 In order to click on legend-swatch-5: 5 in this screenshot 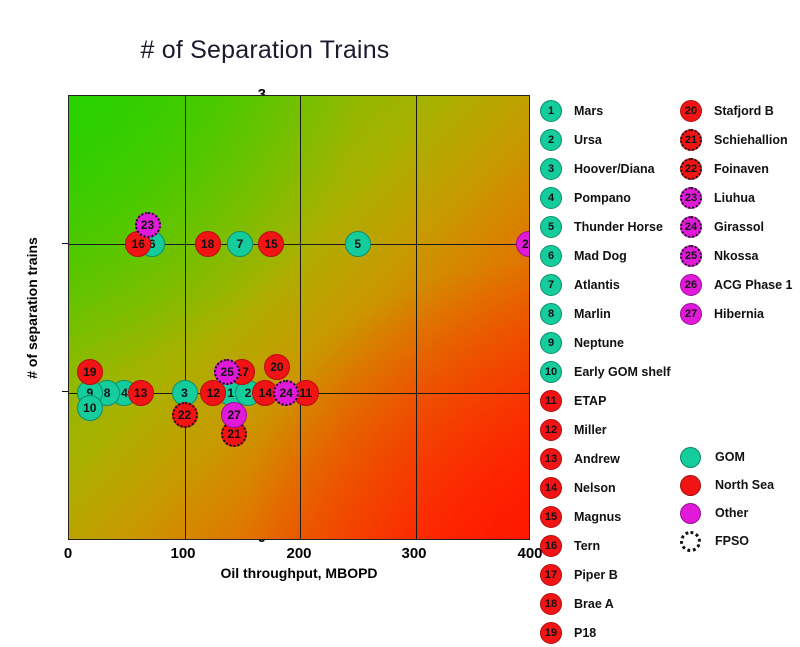, I will do `click(551, 226)`.